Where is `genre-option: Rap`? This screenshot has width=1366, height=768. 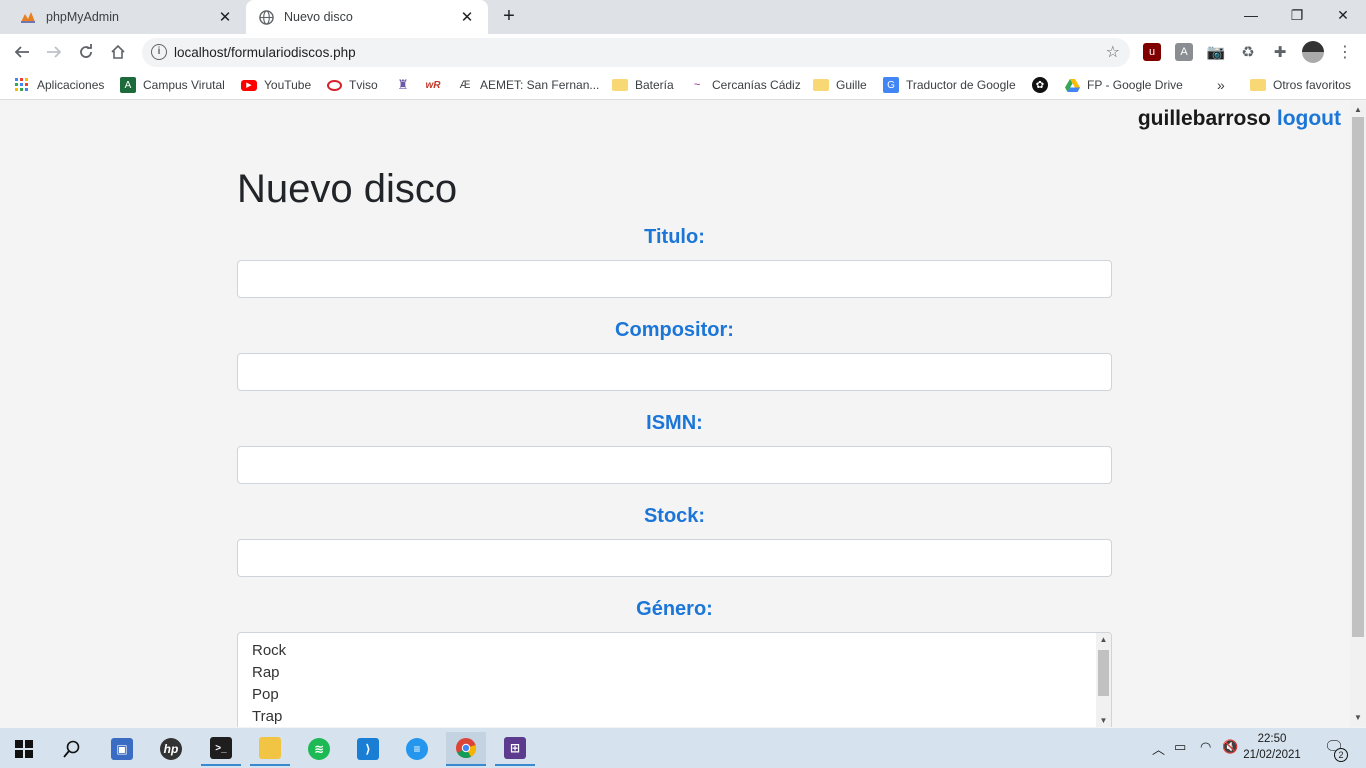
genre-option: Rap is located at coordinates (266, 672).